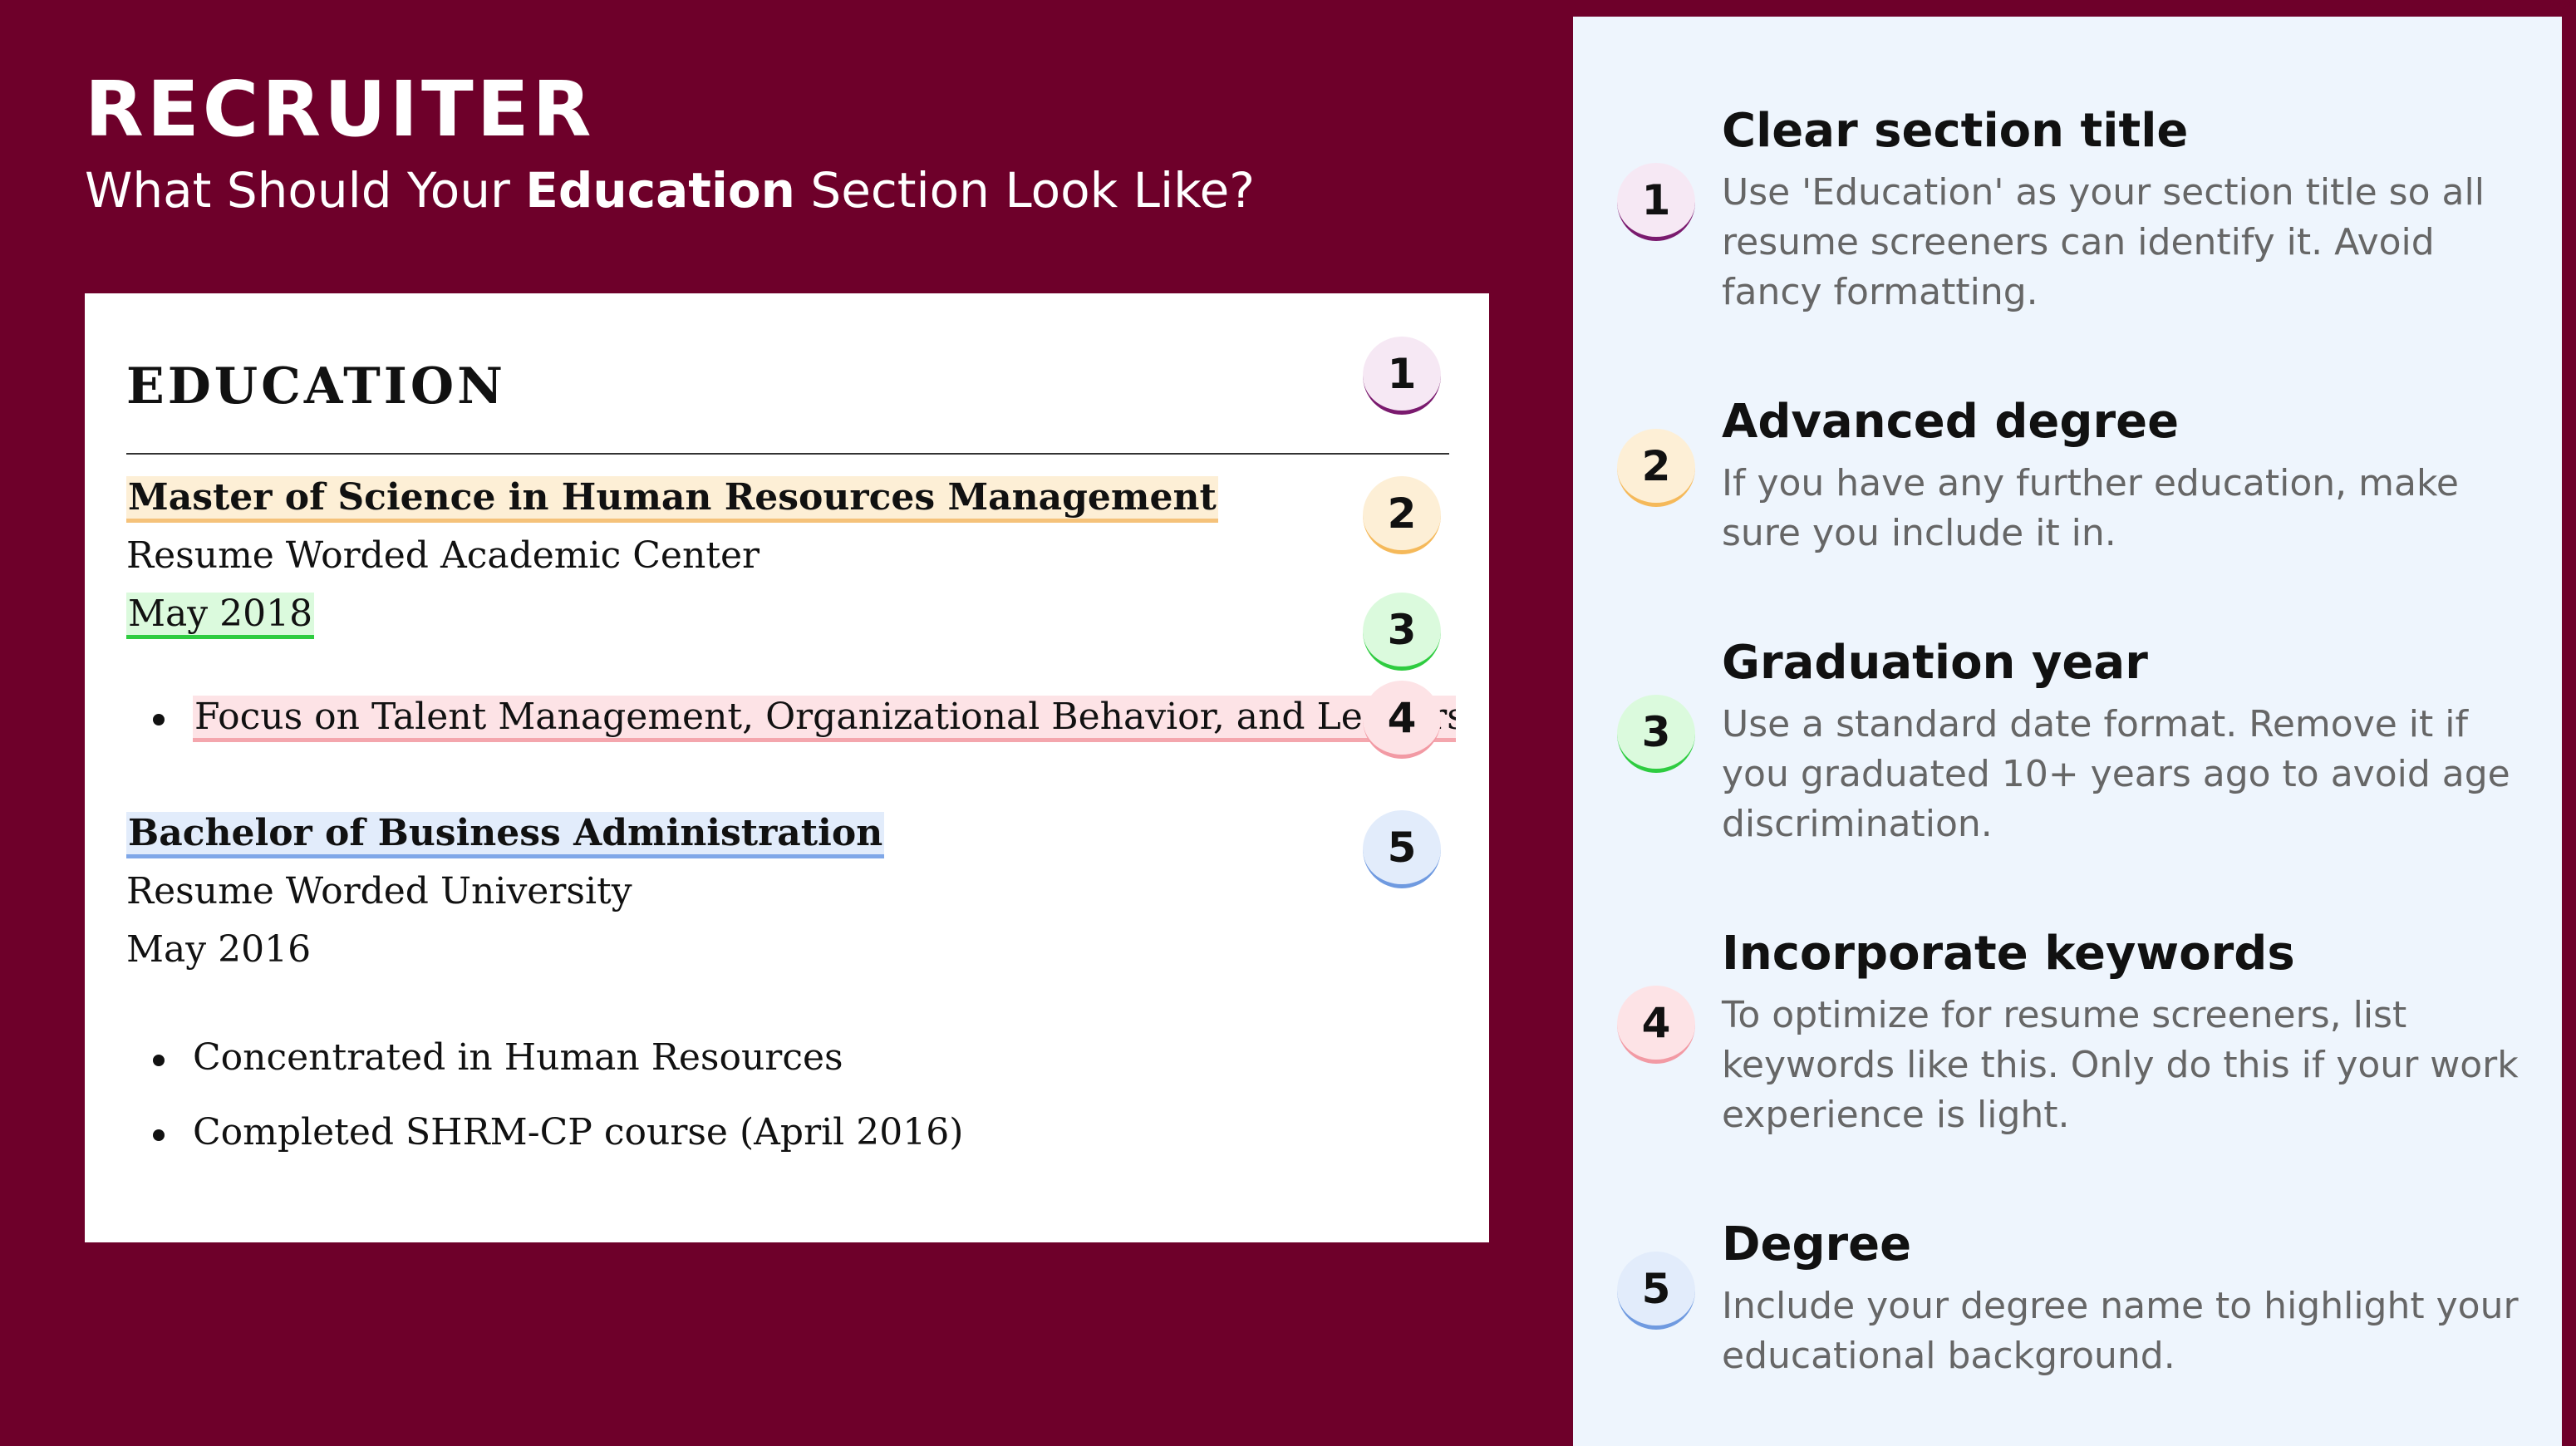  I want to click on subtitle-prefix: What Should Your, so click(305, 190).